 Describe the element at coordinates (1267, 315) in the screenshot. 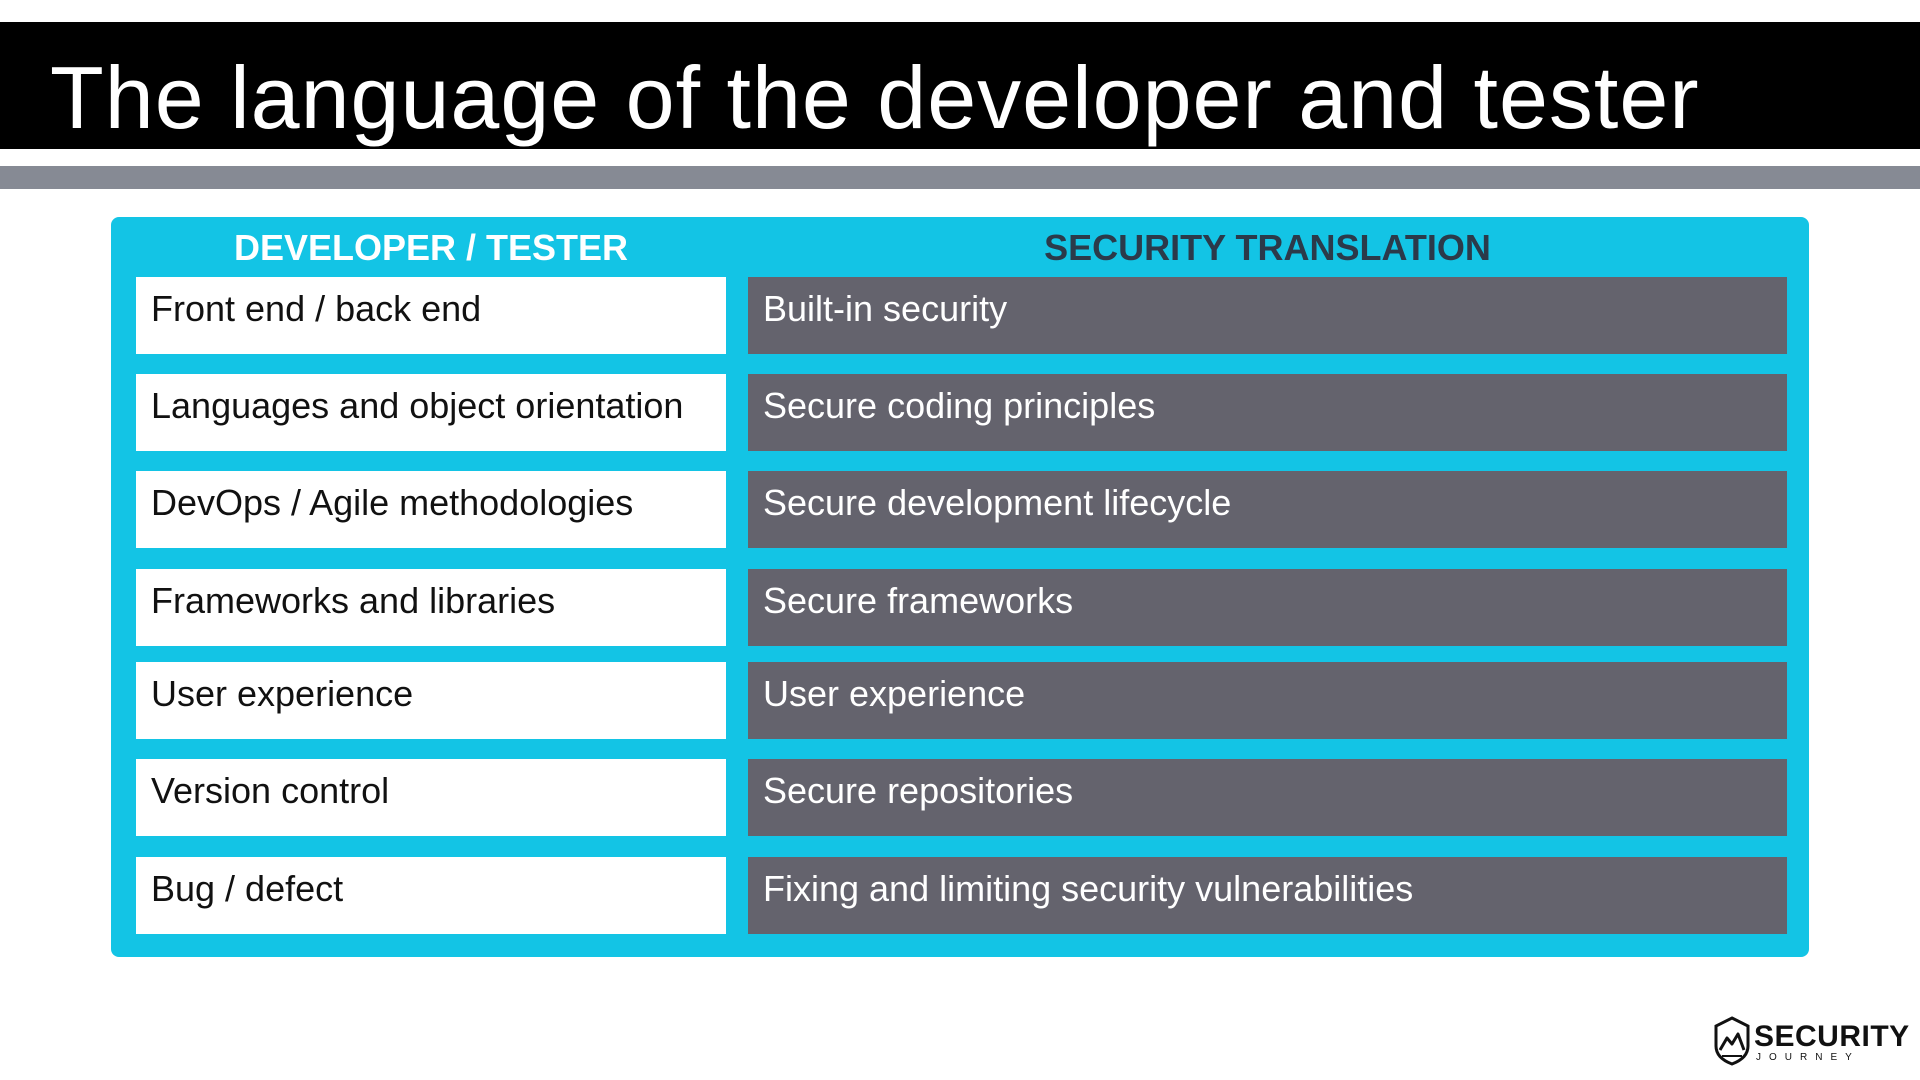

I see `security-cell: Built-in security` at that location.